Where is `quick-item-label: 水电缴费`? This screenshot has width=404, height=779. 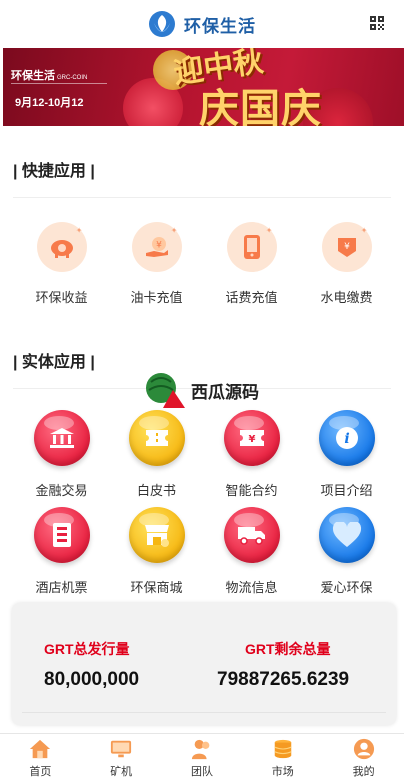
quick-item-label: 水电缴费 is located at coordinates (346, 297).